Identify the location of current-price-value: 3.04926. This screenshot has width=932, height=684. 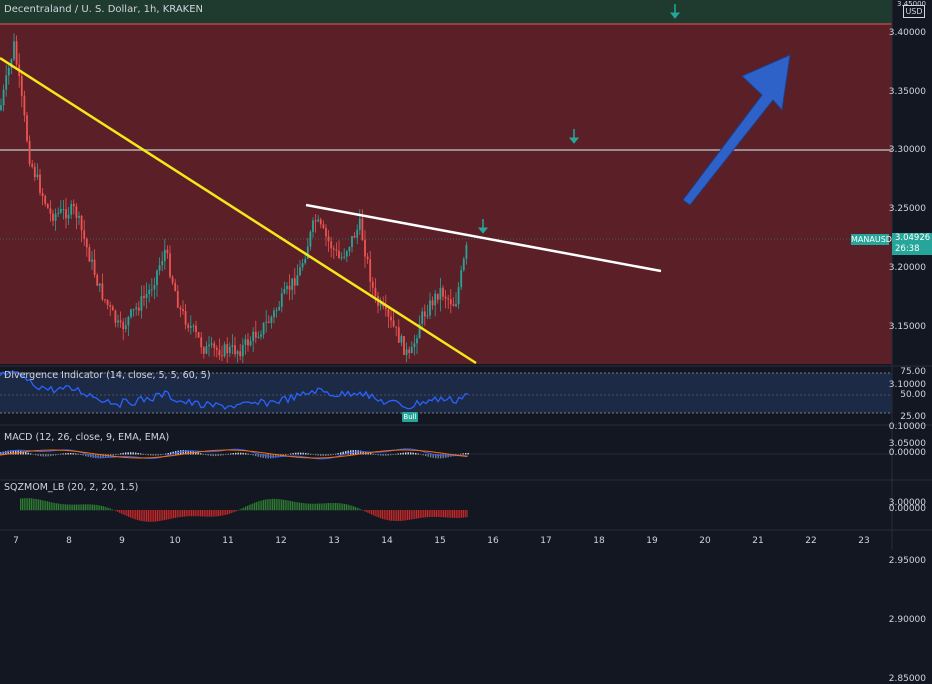
(913, 238).